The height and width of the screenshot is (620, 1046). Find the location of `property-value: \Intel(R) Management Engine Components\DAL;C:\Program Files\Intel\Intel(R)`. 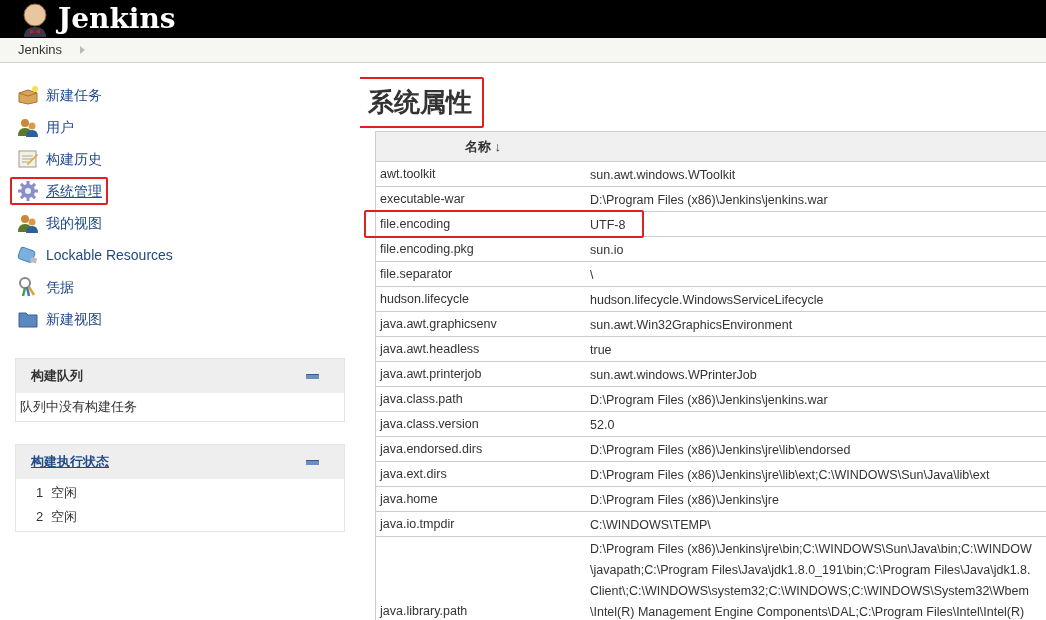

property-value: \Intel(R) Management Engine Components\DAL;C:\Program Files\Intel\Intel(R) is located at coordinates (808, 612).